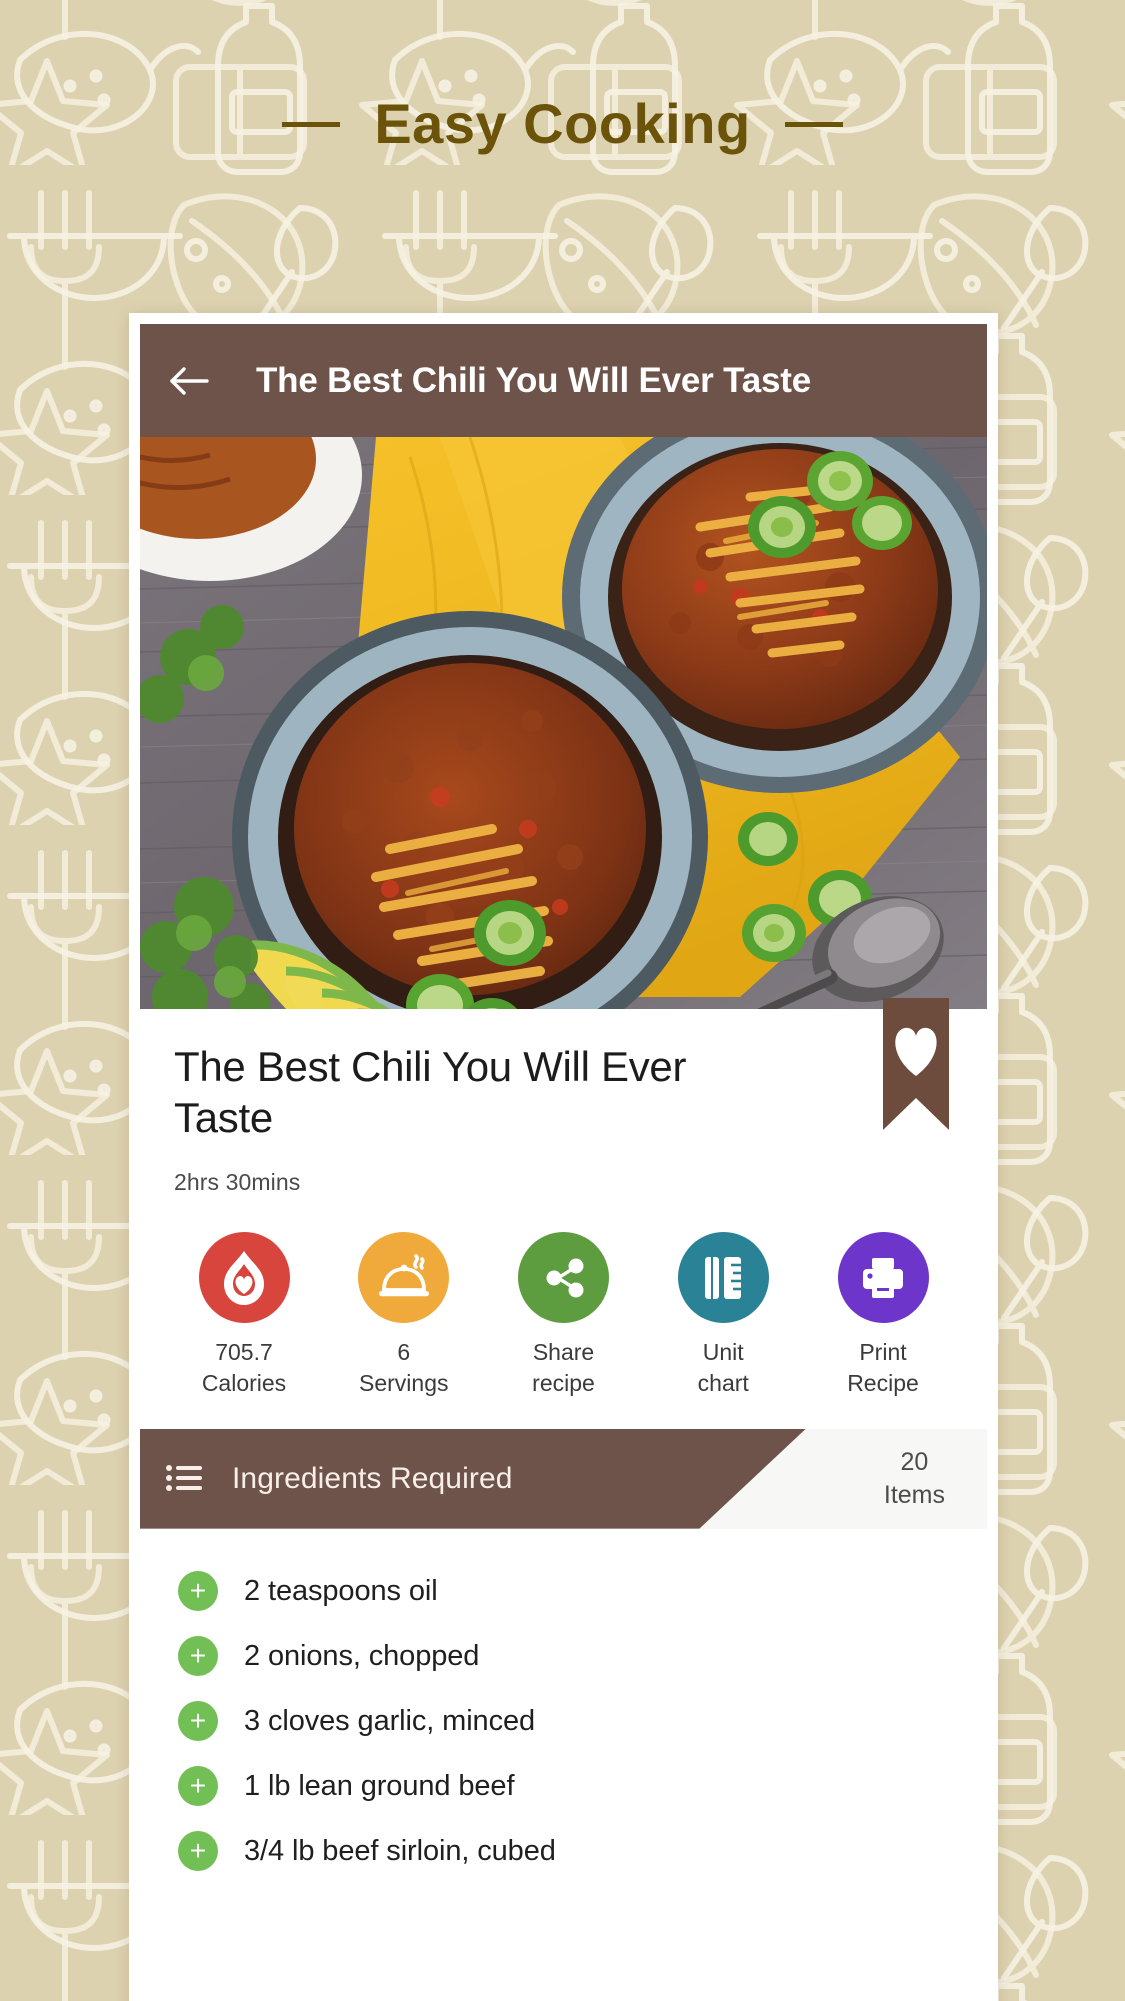 This screenshot has height=2001, width=1125. I want to click on list-item: + 1 lb lean ground beef, so click(563, 1786).